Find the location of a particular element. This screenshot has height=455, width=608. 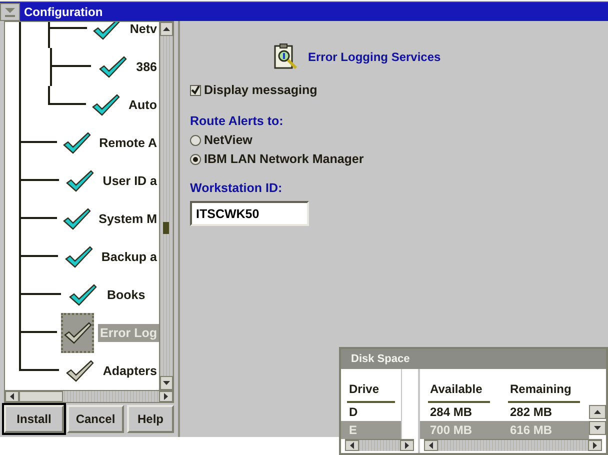

button: Install is located at coordinates (34, 419).